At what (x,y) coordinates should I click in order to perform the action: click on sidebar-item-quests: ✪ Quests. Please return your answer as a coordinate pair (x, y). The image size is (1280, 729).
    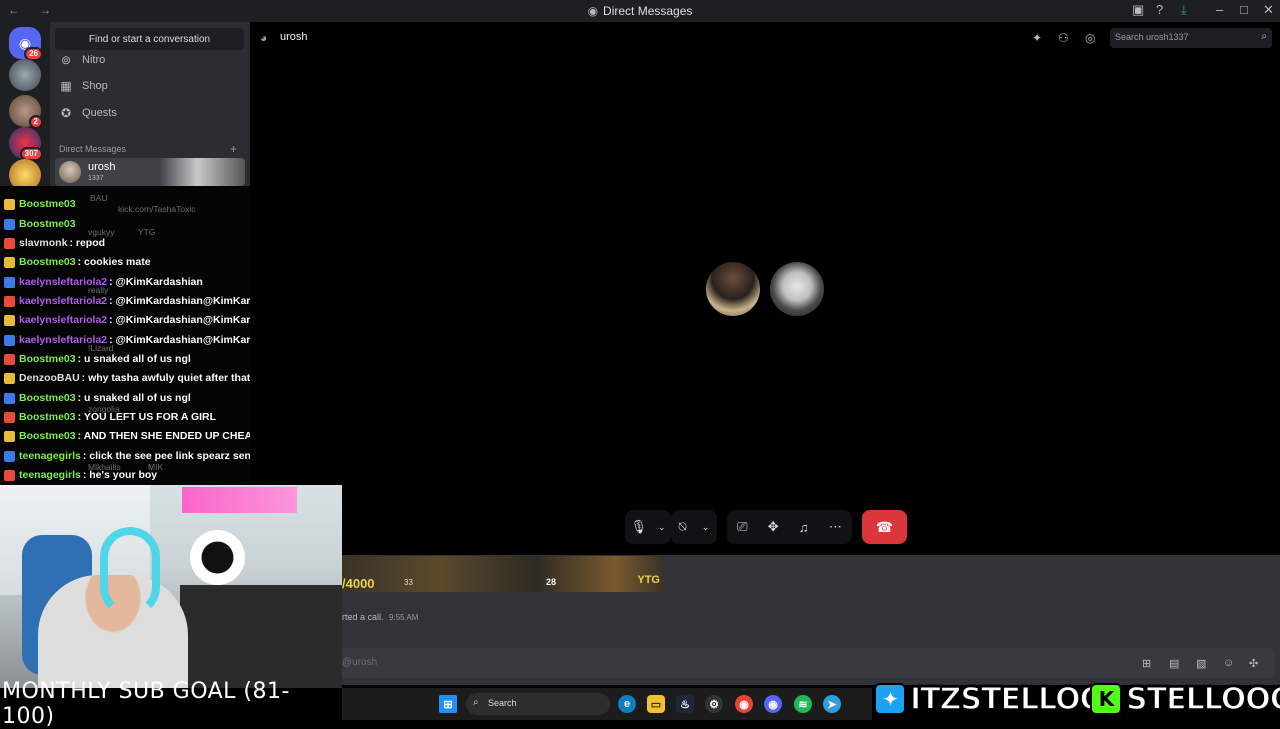
    Looking at the image, I should click on (88, 113).